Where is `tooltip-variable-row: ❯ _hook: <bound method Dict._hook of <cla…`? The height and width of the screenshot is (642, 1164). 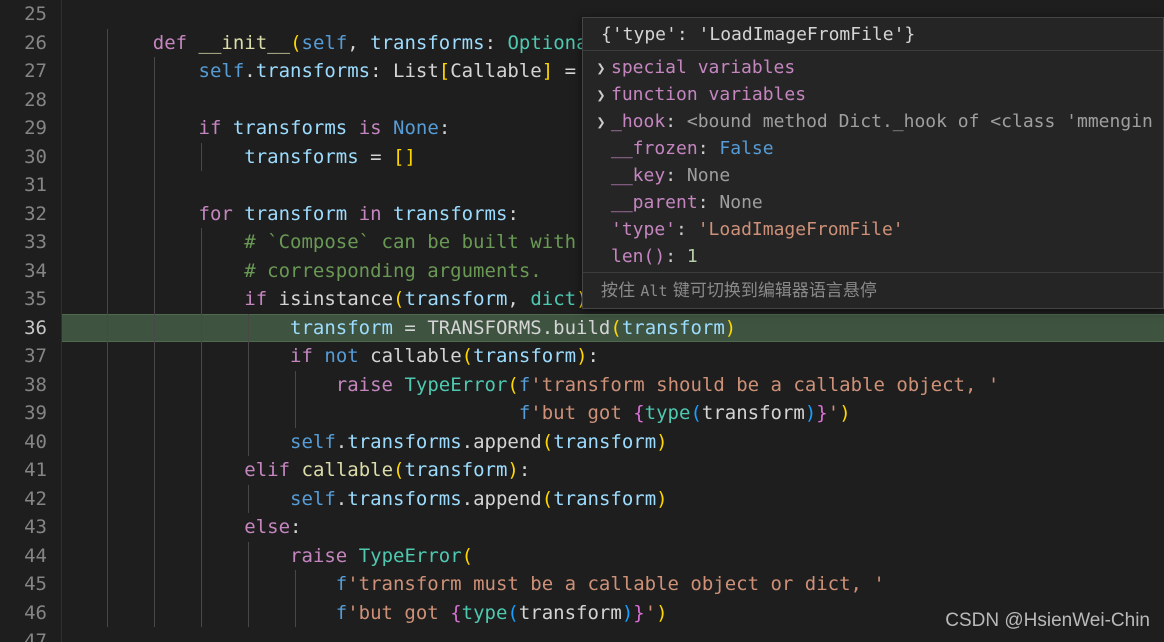
tooltip-variable-row: ❯ _hook: <bound method Dict._hook of <cla… is located at coordinates (873, 121).